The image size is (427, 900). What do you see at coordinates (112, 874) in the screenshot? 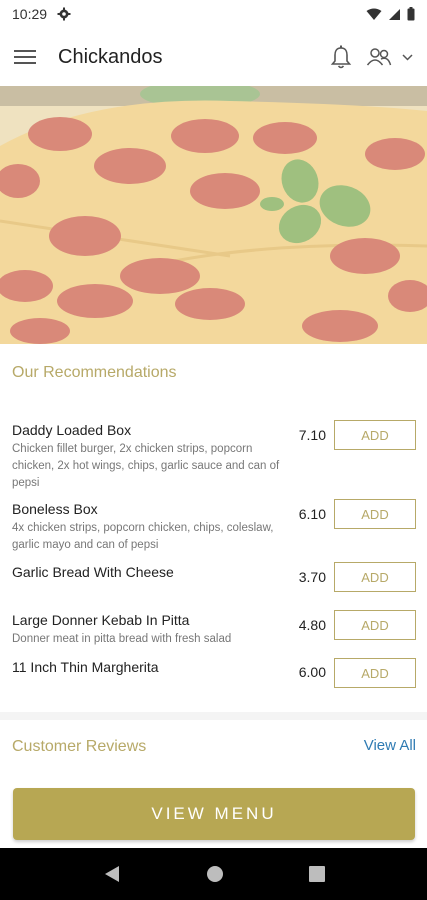
I see `back-icon` at bounding box center [112, 874].